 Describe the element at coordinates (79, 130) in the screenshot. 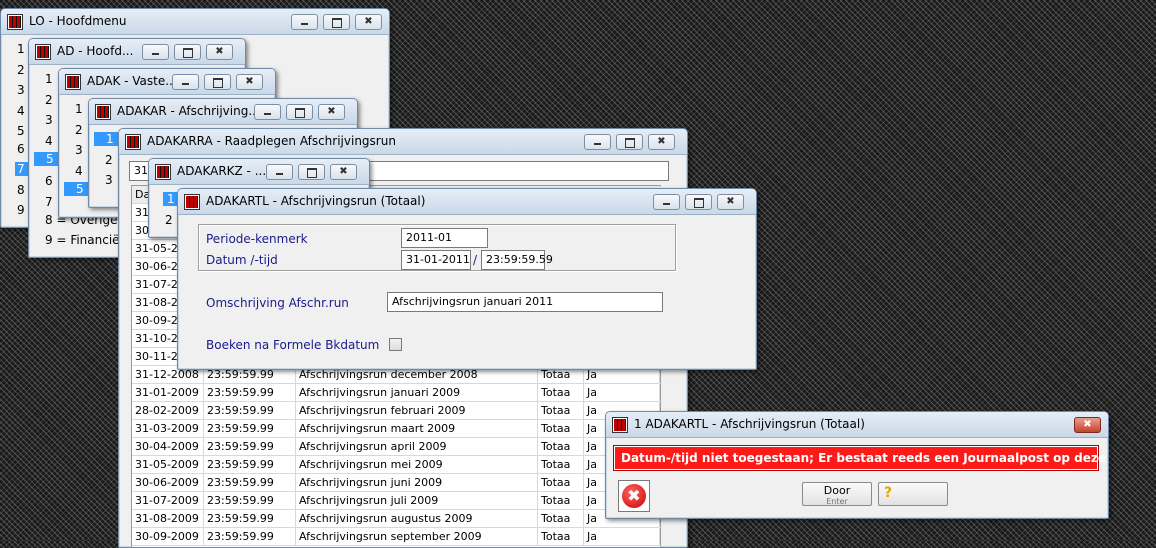

I see `adak-menu-item: 2` at that location.